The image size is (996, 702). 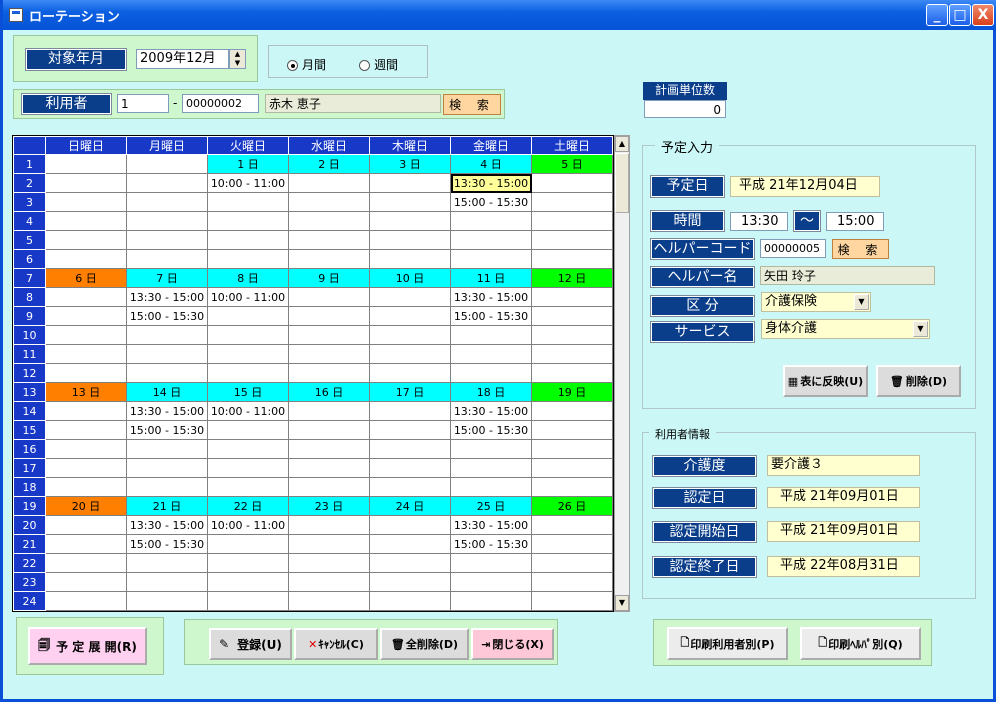 I want to click on user-from-input: 1, so click(x=143, y=103).